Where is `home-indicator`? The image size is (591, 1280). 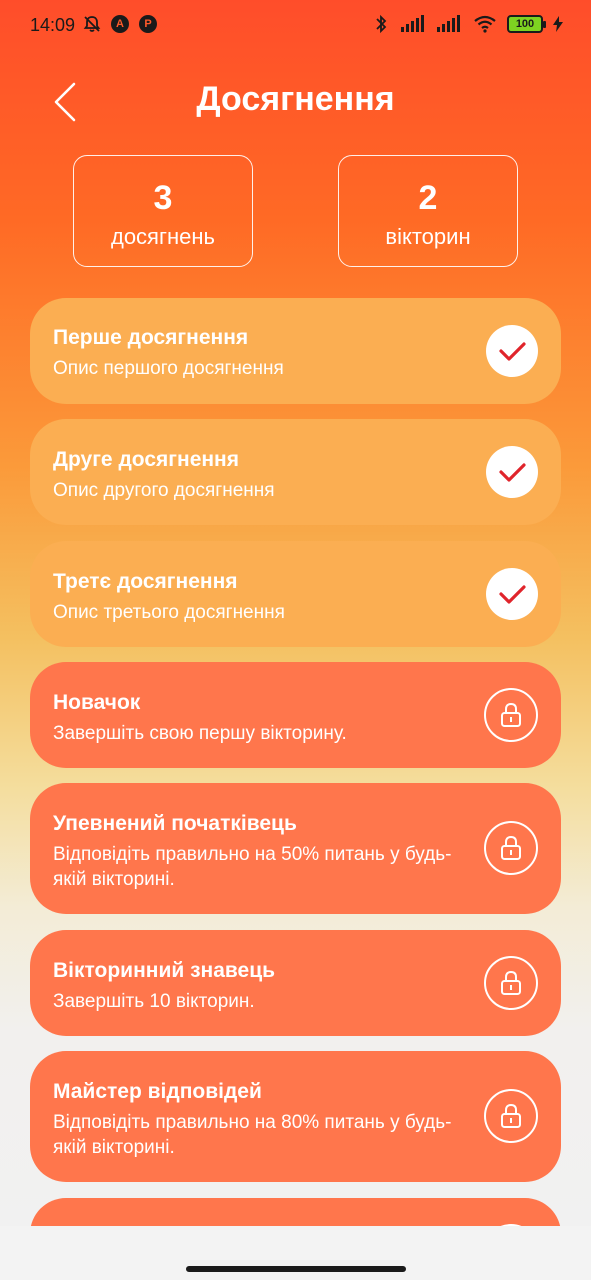 home-indicator is located at coordinates (296, 1269).